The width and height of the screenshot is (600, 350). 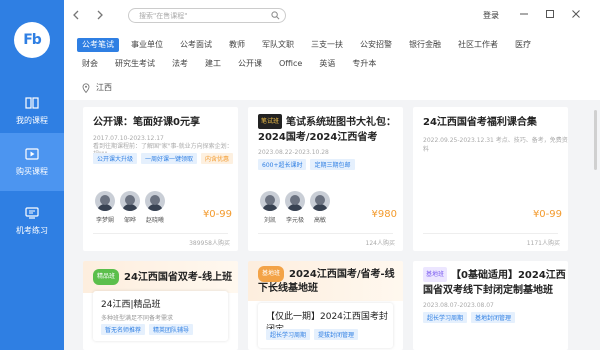 What do you see at coordinates (488, 290) in the screenshot?
I see `course-title-line2: 国省双考线下封闭定制基地班` at bounding box center [488, 290].